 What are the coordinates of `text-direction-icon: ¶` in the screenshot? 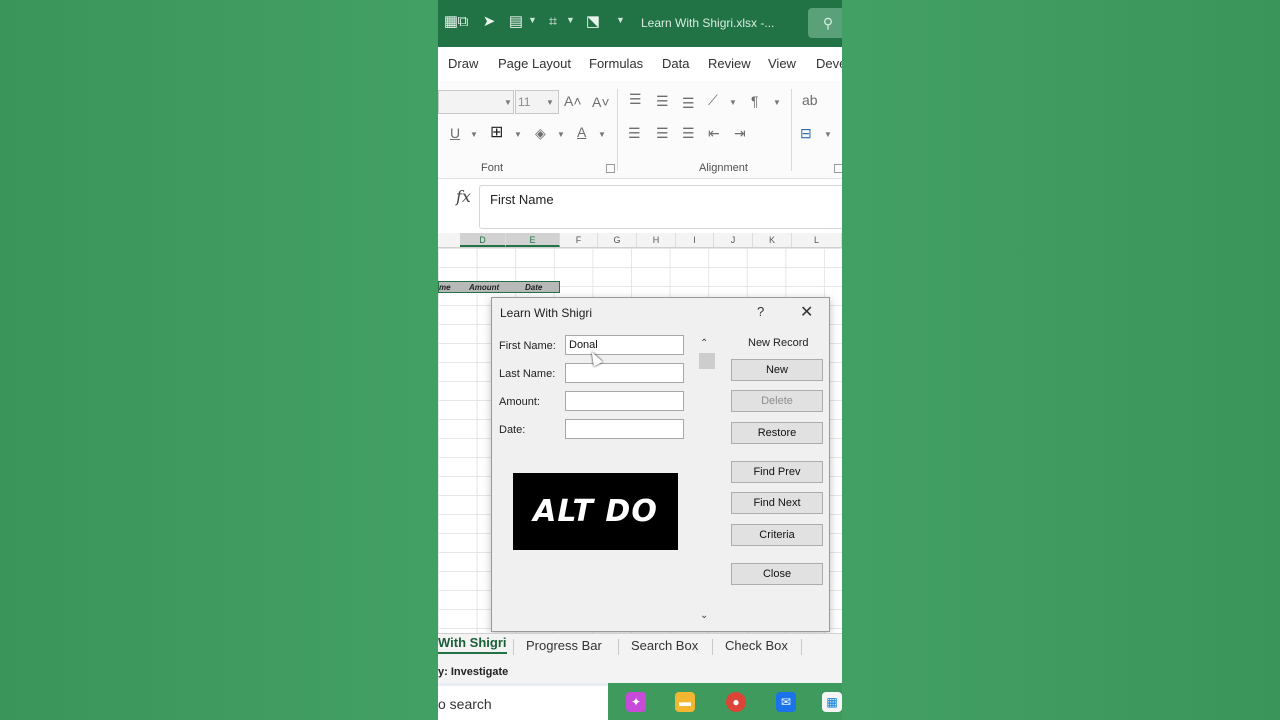 It's located at (755, 101).